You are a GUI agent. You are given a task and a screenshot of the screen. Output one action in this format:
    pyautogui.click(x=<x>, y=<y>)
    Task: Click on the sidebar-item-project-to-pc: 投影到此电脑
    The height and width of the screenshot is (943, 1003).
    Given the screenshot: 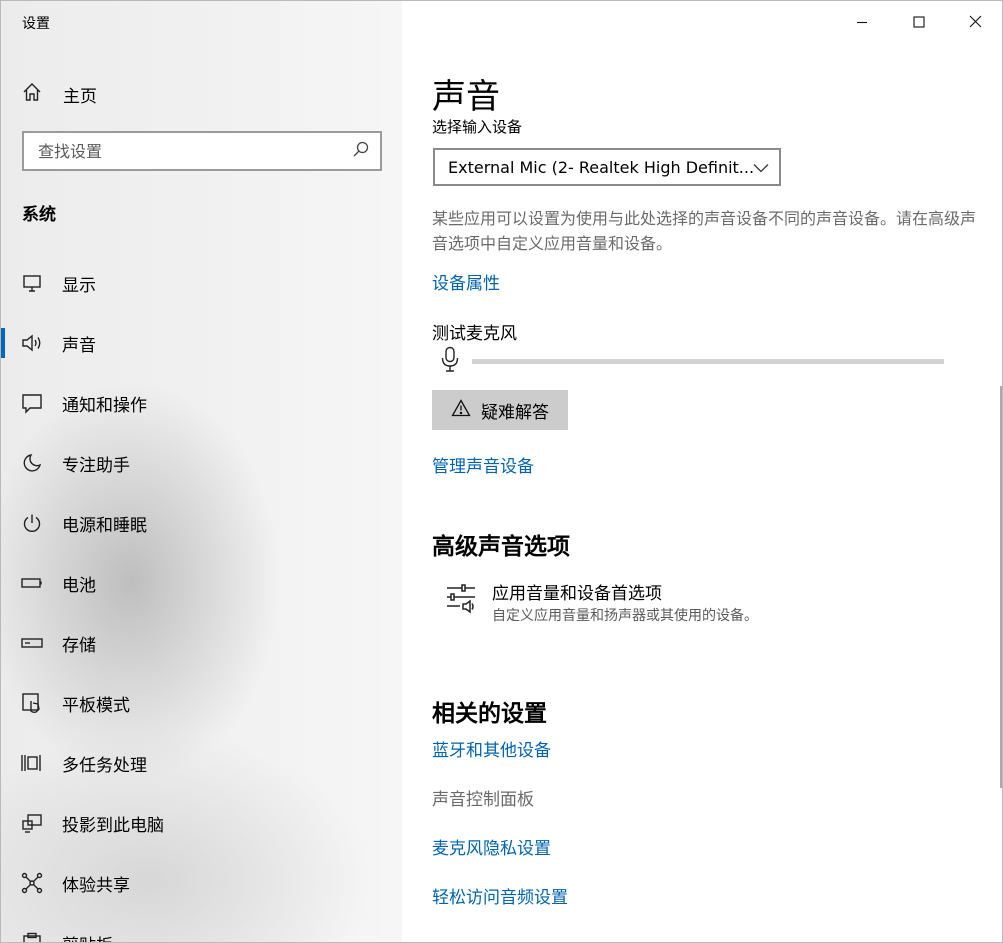 What is the action you would take?
    pyautogui.click(x=201, y=823)
    